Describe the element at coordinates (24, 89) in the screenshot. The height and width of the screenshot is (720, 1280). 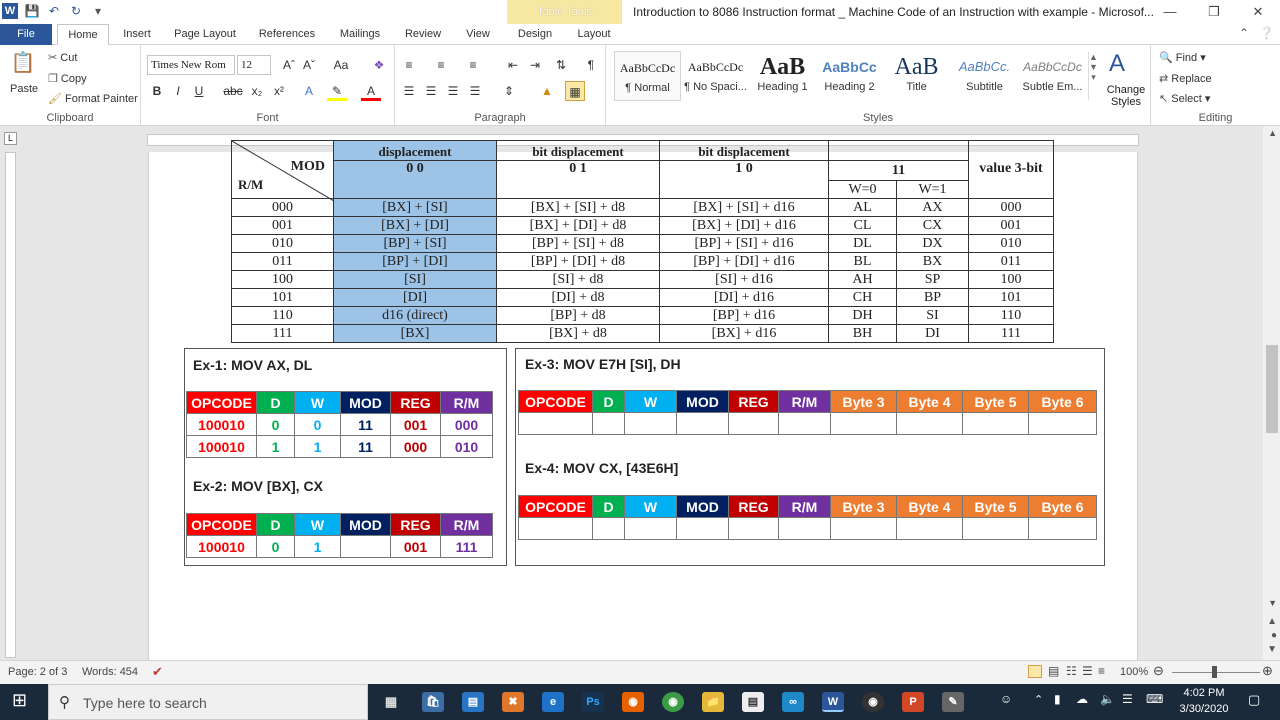
I see `paste-button: Paste` at that location.